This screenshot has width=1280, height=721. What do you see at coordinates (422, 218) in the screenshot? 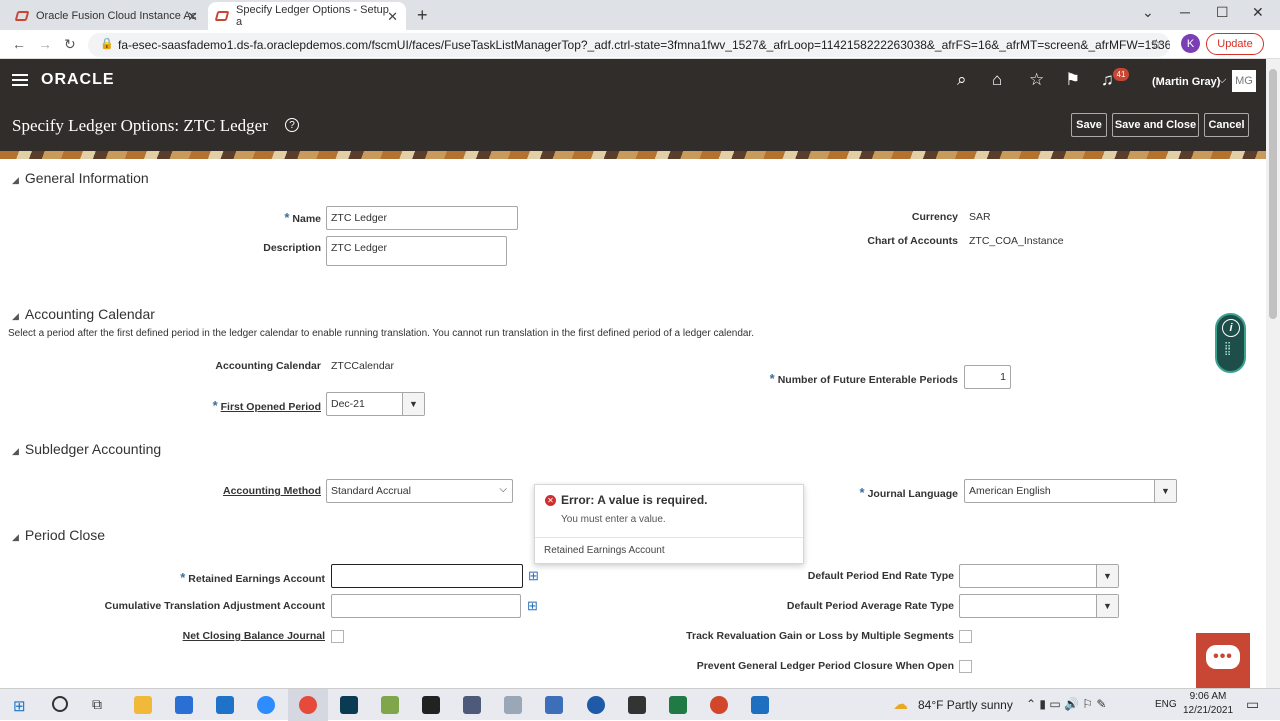
I see `name-input: ZTC Ledger` at bounding box center [422, 218].